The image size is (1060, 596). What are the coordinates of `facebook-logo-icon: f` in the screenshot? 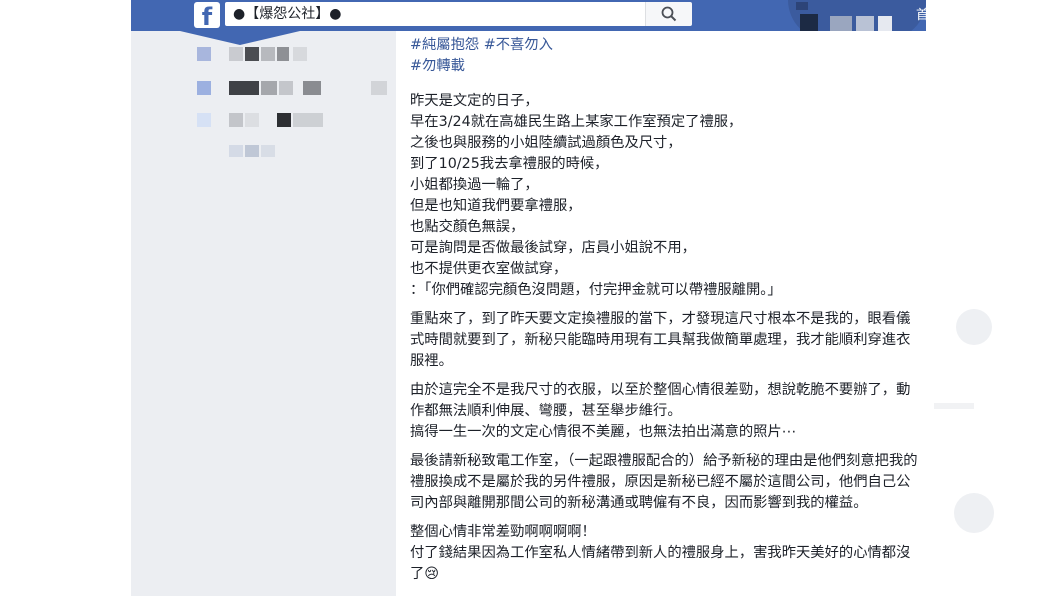 It's located at (207, 15).